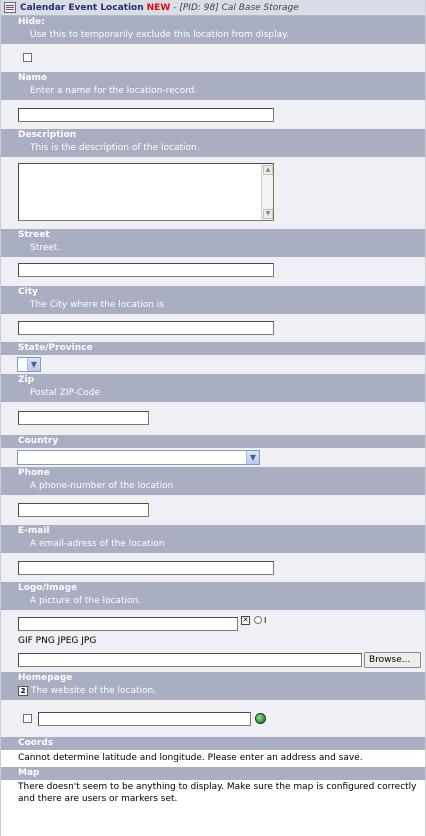 This screenshot has height=836, width=426. I want to click on street-row, so click(213, 271).